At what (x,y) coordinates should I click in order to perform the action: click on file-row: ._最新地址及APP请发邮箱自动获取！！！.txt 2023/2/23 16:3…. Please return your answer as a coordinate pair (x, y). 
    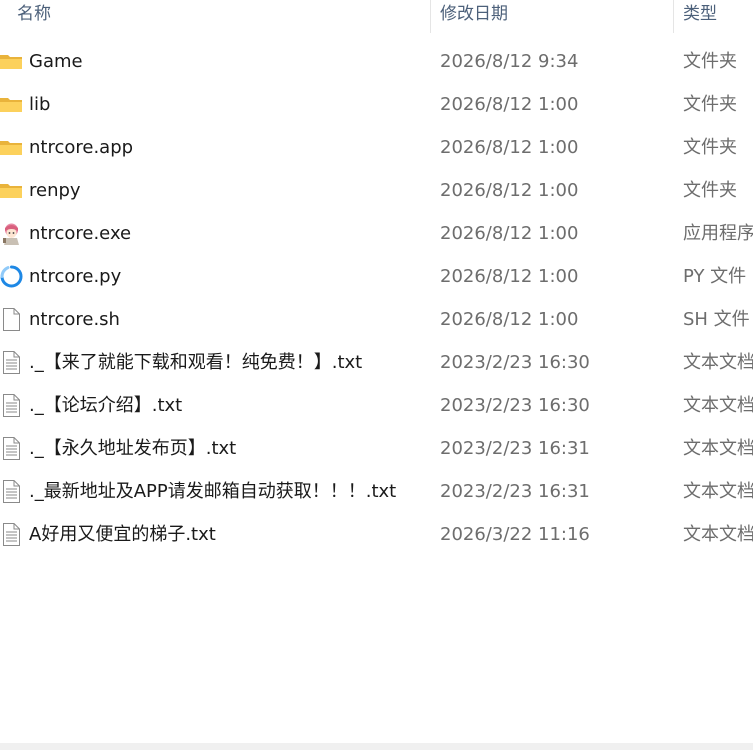
    Looking at the image, I should click on (376, 491).